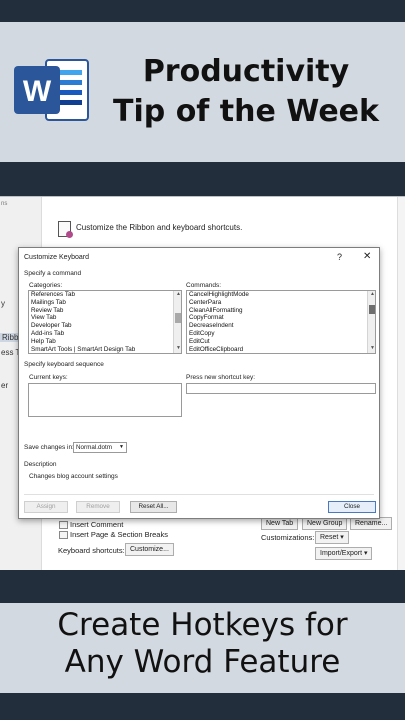  I want to click on list-item: Help Tab, so click(105, 342).